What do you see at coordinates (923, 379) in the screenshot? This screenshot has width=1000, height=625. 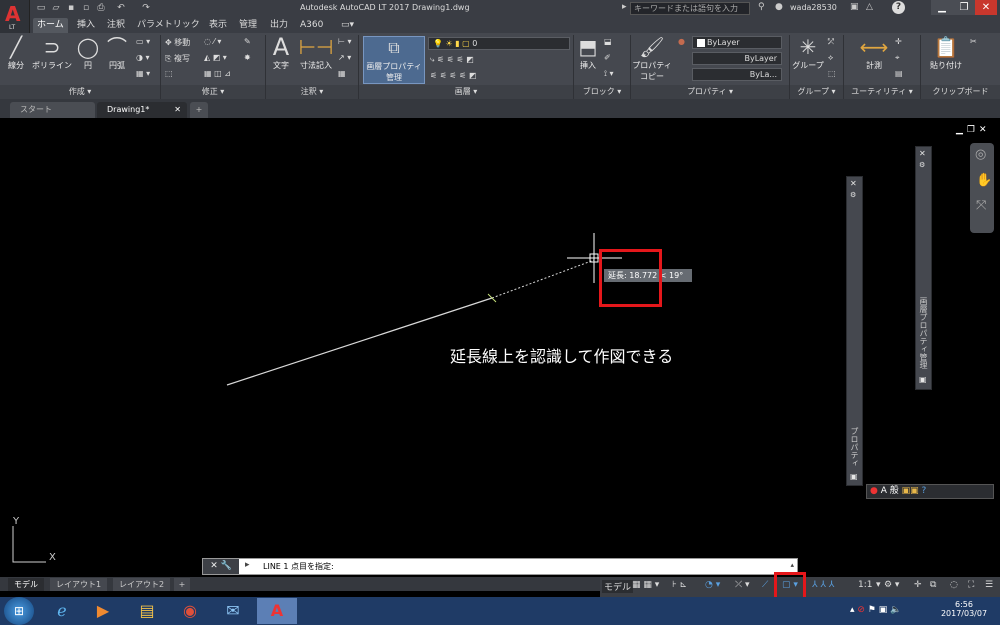 I see `palette2-grip-icon: ▣` at bounding box center [923, 379].